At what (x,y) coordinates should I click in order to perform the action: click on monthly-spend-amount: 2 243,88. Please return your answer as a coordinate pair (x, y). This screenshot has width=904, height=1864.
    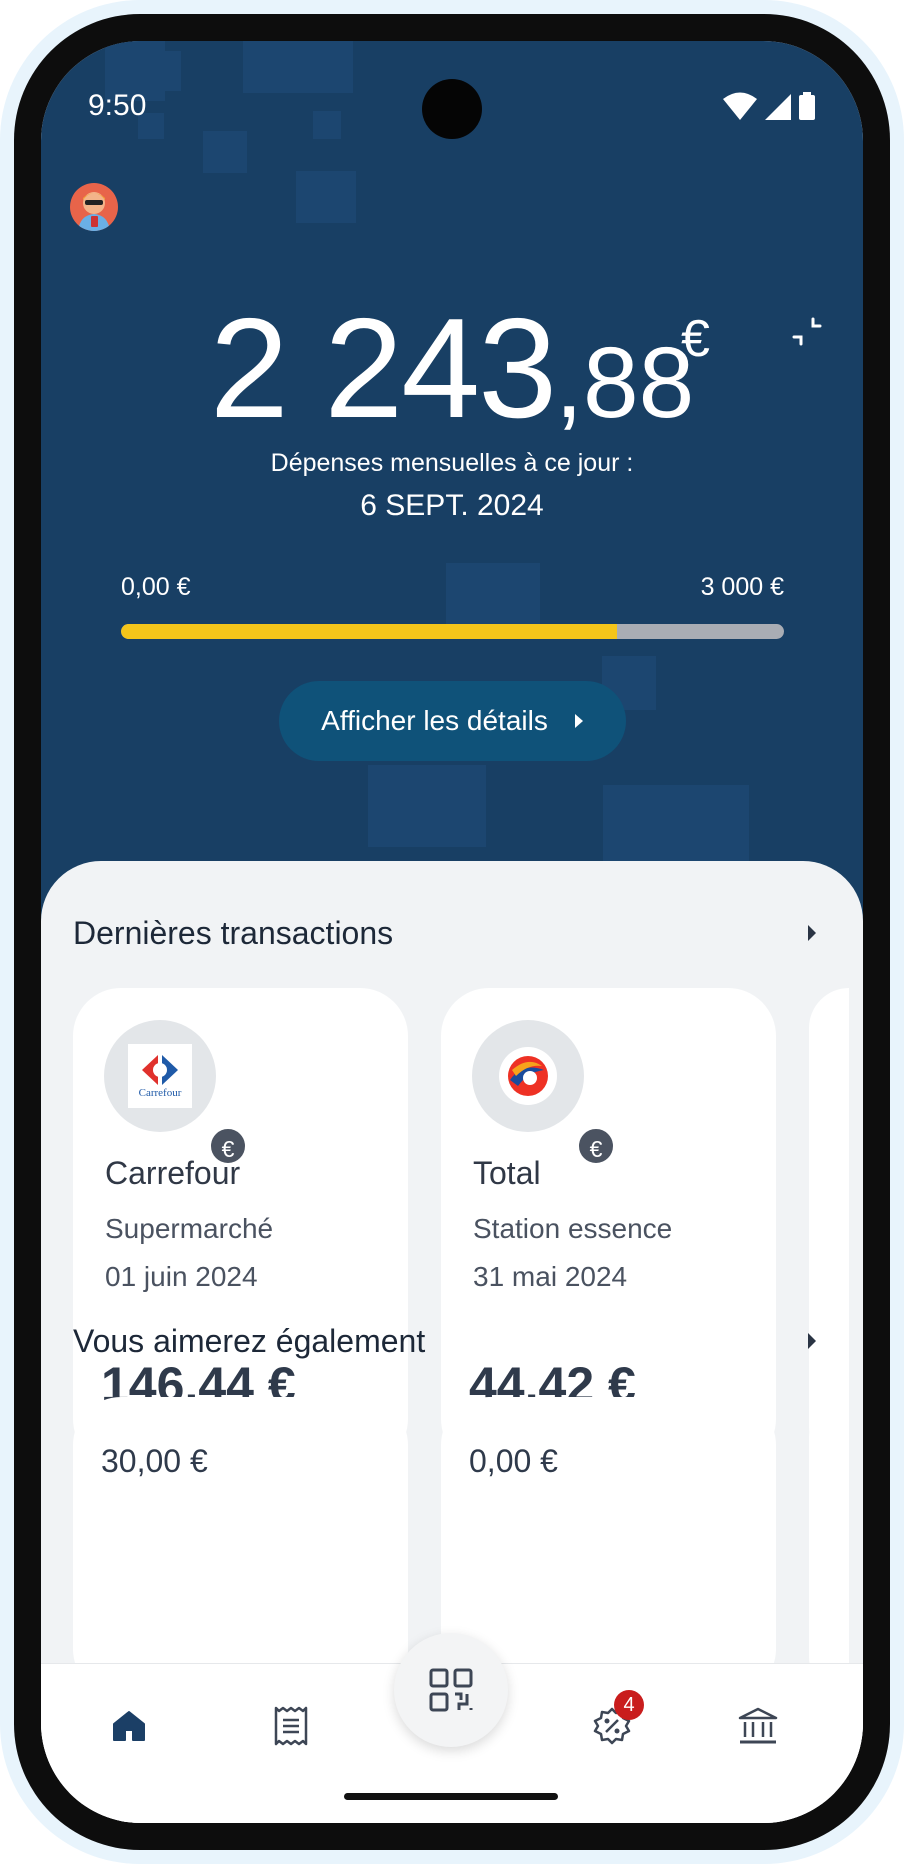
    Looking at the image, I should click on (452, 369).